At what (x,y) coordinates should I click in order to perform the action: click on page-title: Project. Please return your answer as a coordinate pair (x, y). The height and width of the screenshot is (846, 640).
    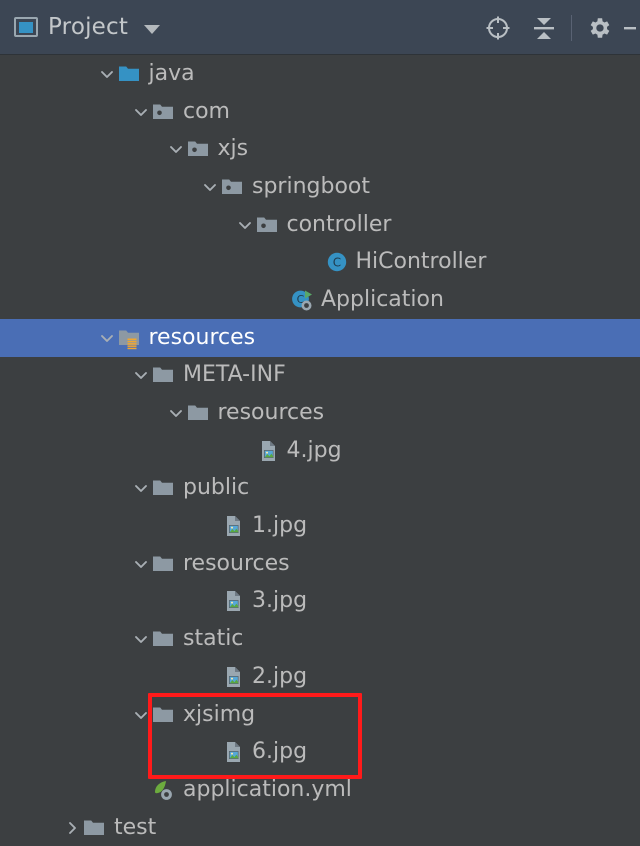
    Looking at the image, I should click on (88, 27).